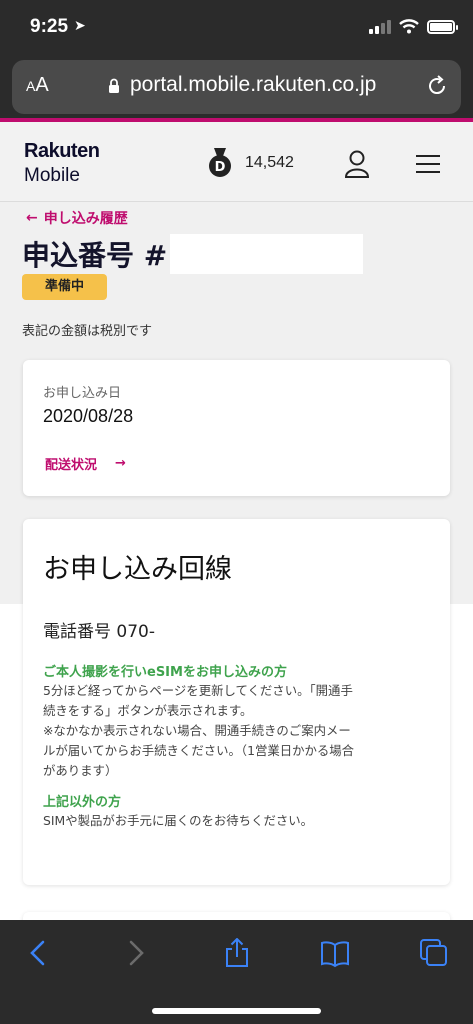 This screenshot has width=473, height=1024. What do you see at coordinates (39, 953) in the screenshot?
I see `back-icon` at bounding box center [39, 953].